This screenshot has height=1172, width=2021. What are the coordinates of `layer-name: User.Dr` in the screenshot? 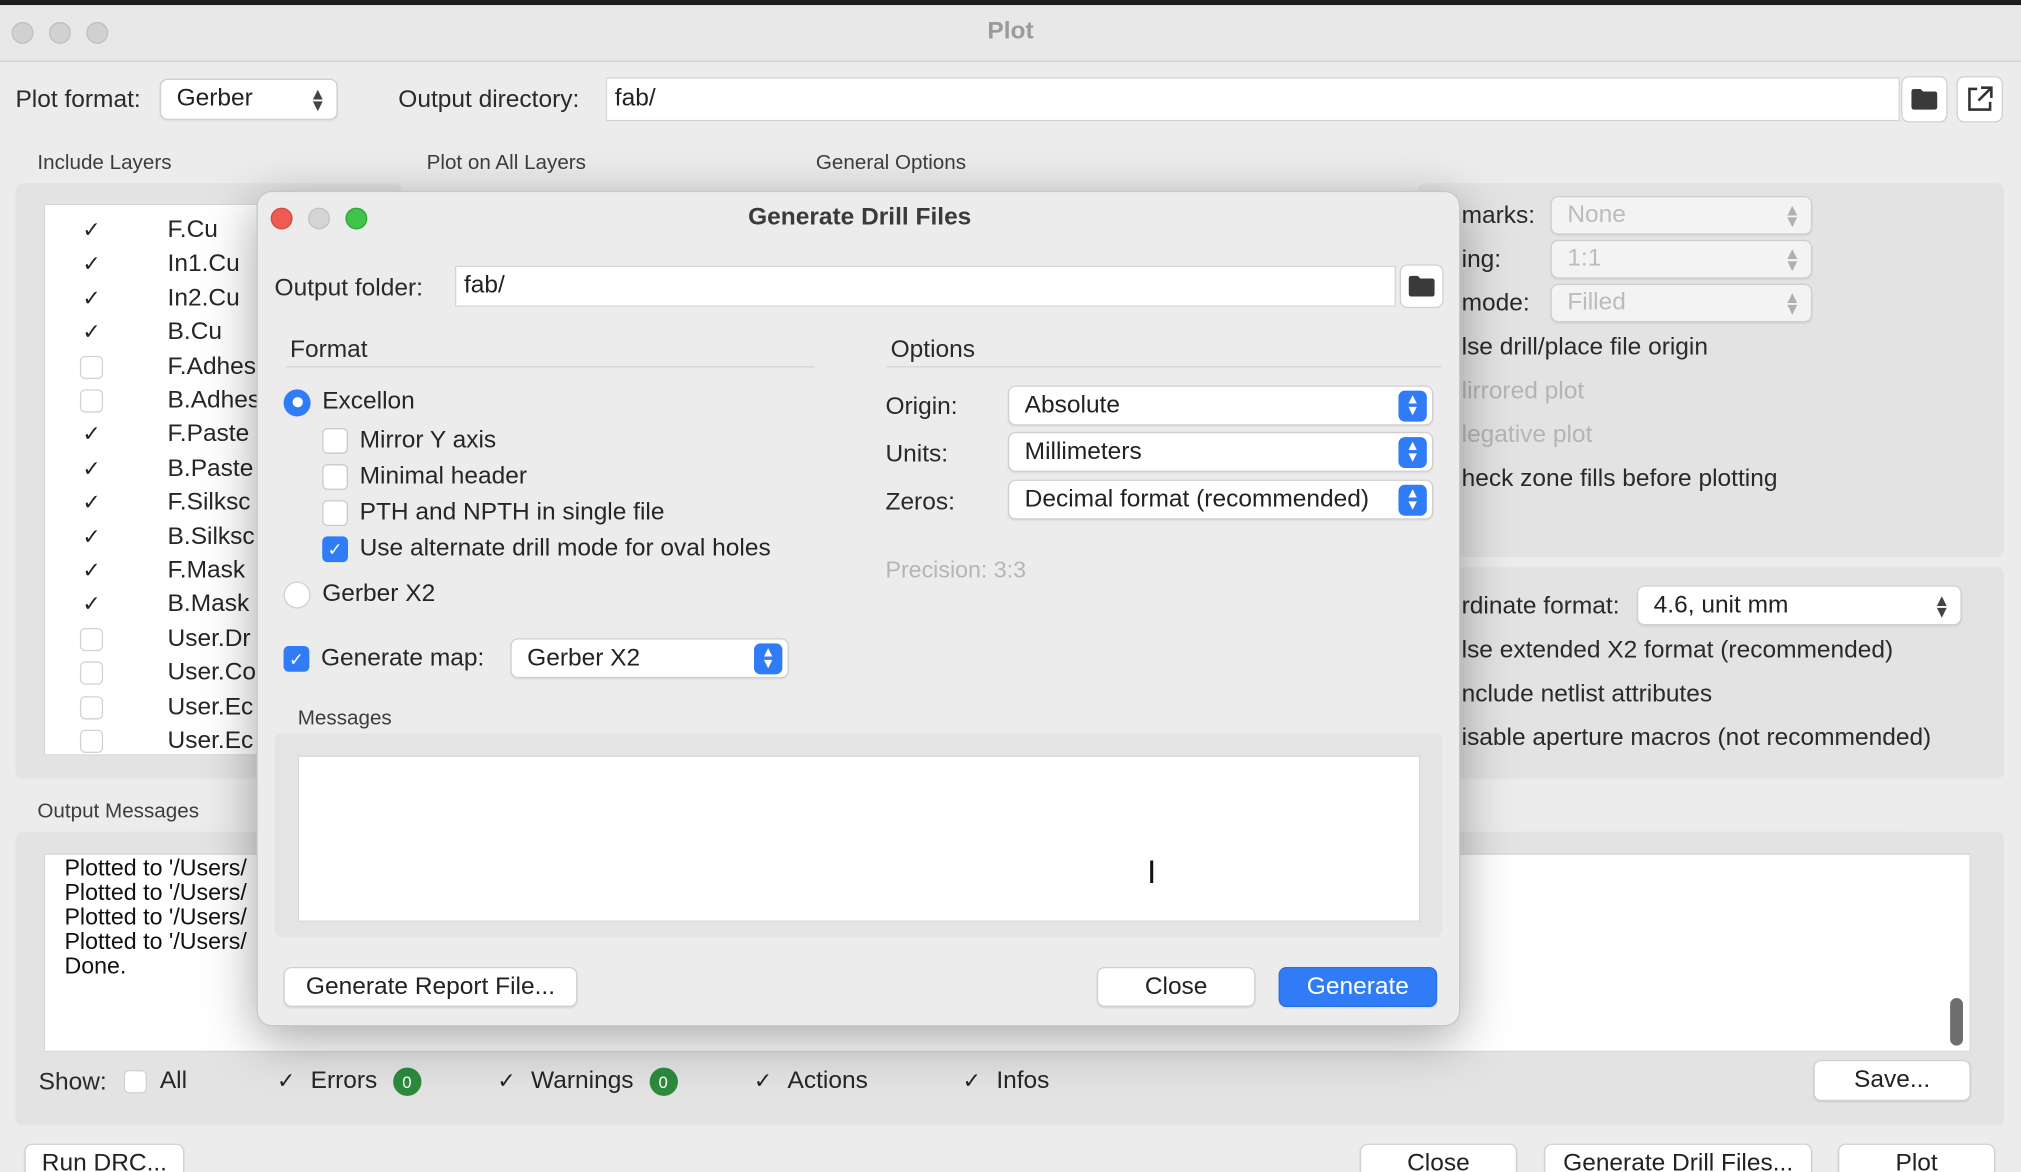 It's located at (209, 639).